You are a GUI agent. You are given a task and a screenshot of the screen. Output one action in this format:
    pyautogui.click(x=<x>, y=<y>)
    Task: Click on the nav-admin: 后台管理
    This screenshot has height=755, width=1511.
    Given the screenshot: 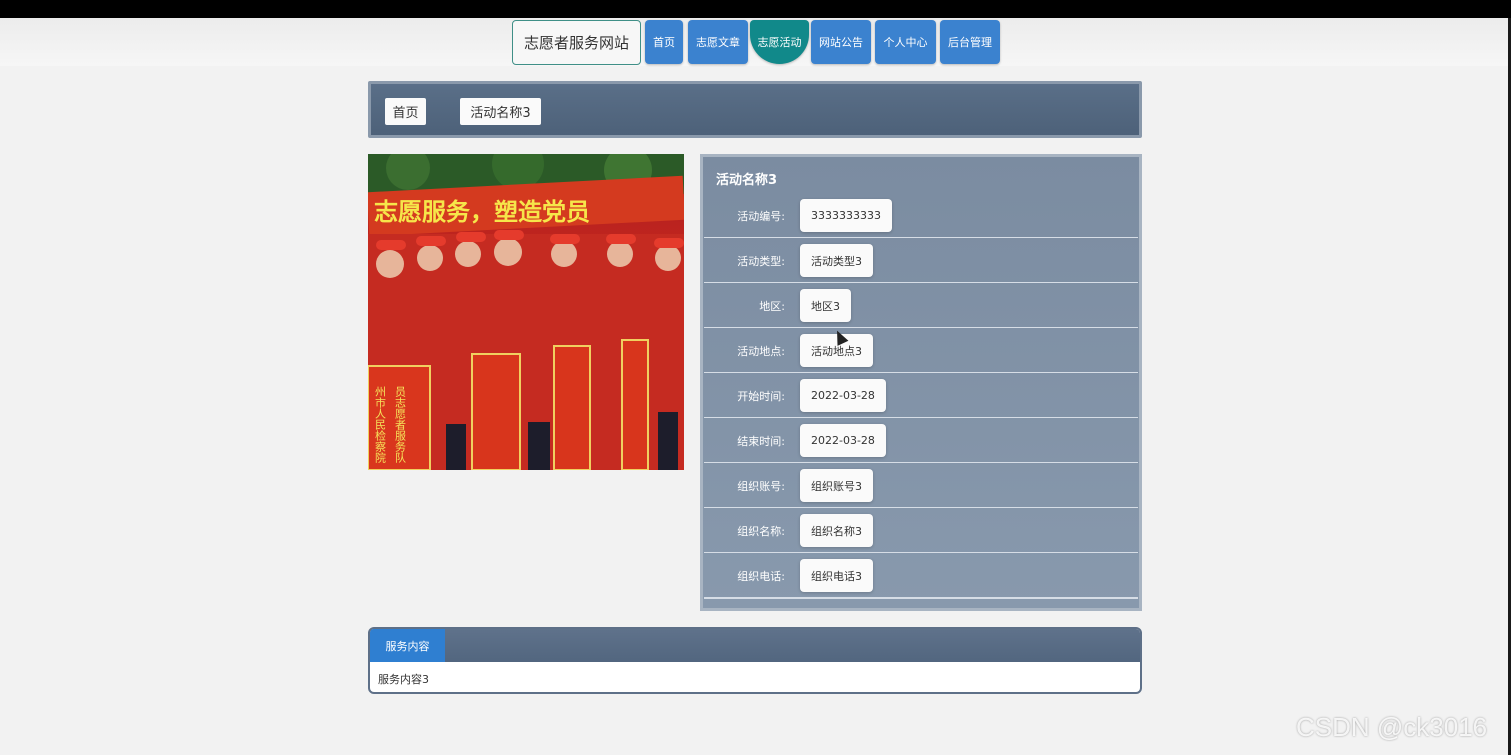 What is the action you would take?
    pyautogui.click(x=970, y=42)
    